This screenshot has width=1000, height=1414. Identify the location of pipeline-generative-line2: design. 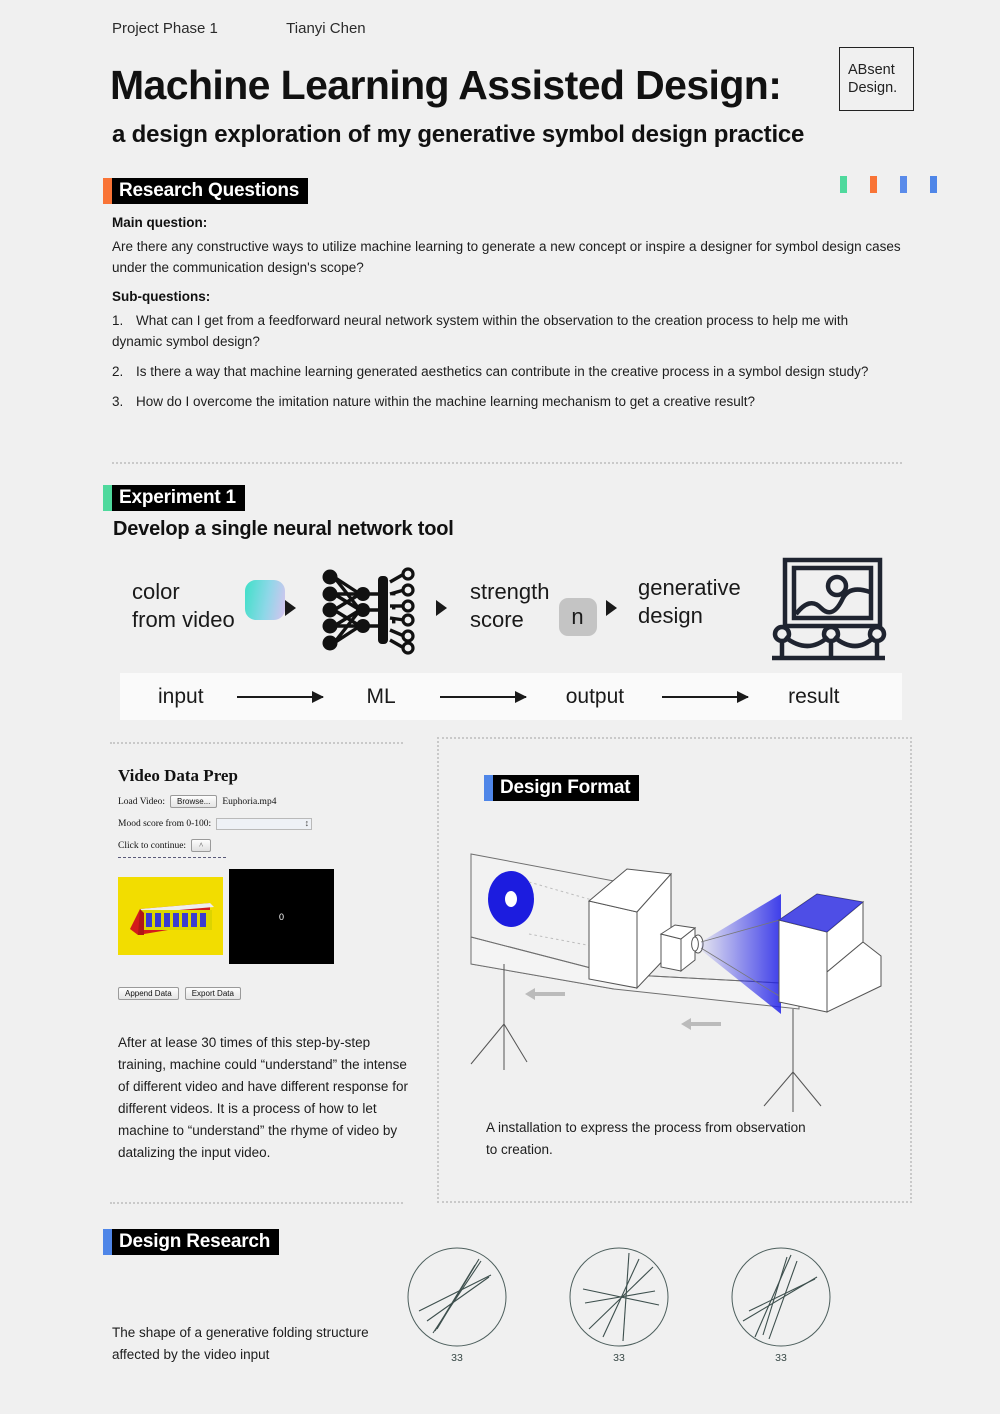
(670, 615).